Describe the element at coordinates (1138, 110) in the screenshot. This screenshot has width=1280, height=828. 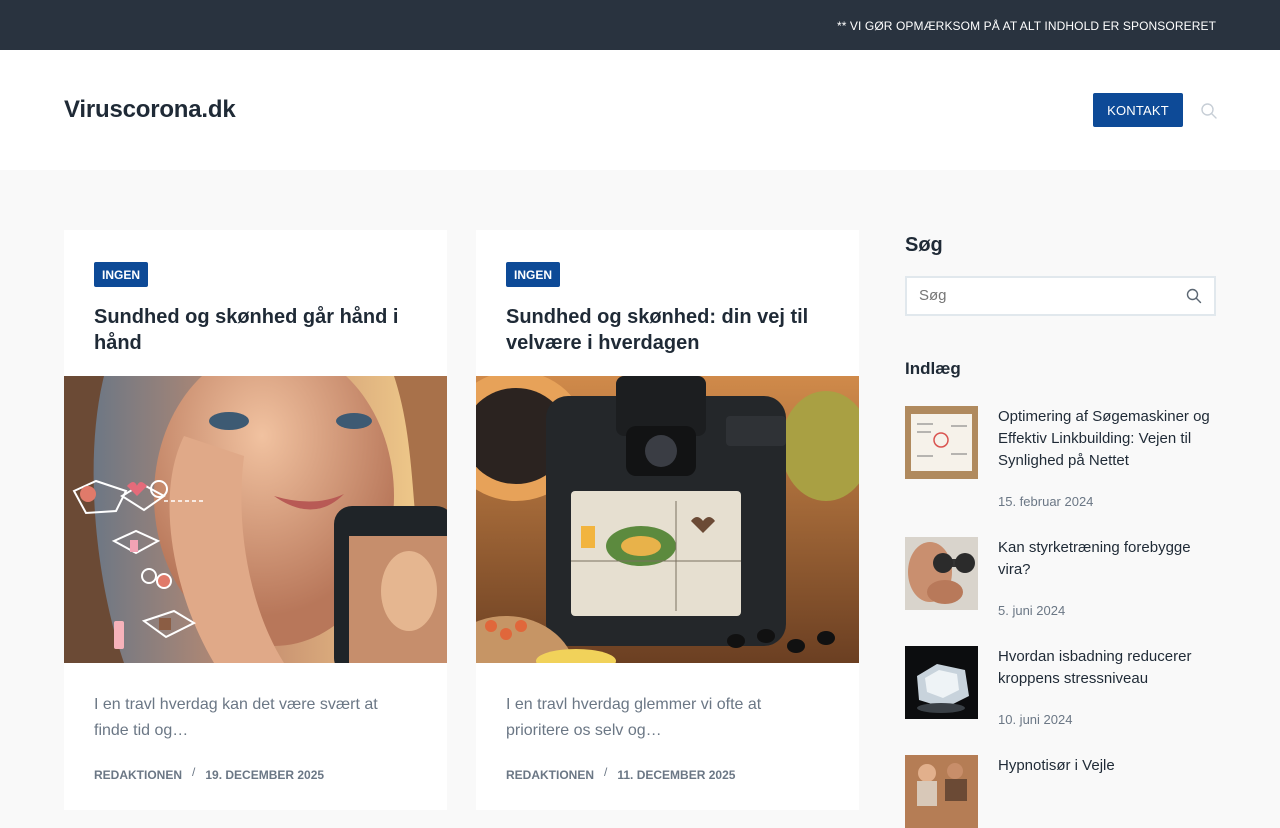
I see `contact-button: KONTAKT` at that location.